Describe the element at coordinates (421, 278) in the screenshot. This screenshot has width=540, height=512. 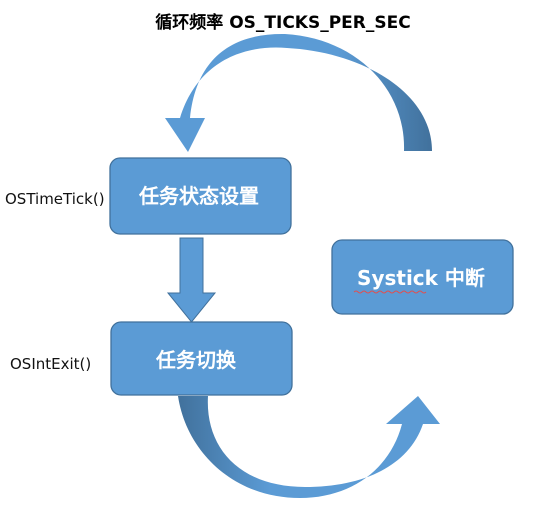
I see `systick-label: Systick 中断` at that location.